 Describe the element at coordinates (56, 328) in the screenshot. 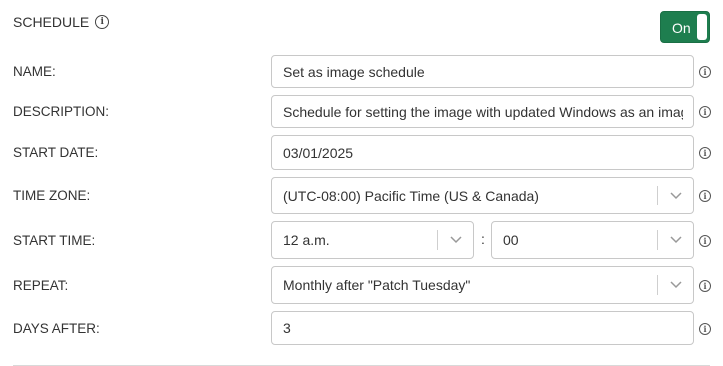

I see `days-after-label: DAYS AFTER:` at that location.